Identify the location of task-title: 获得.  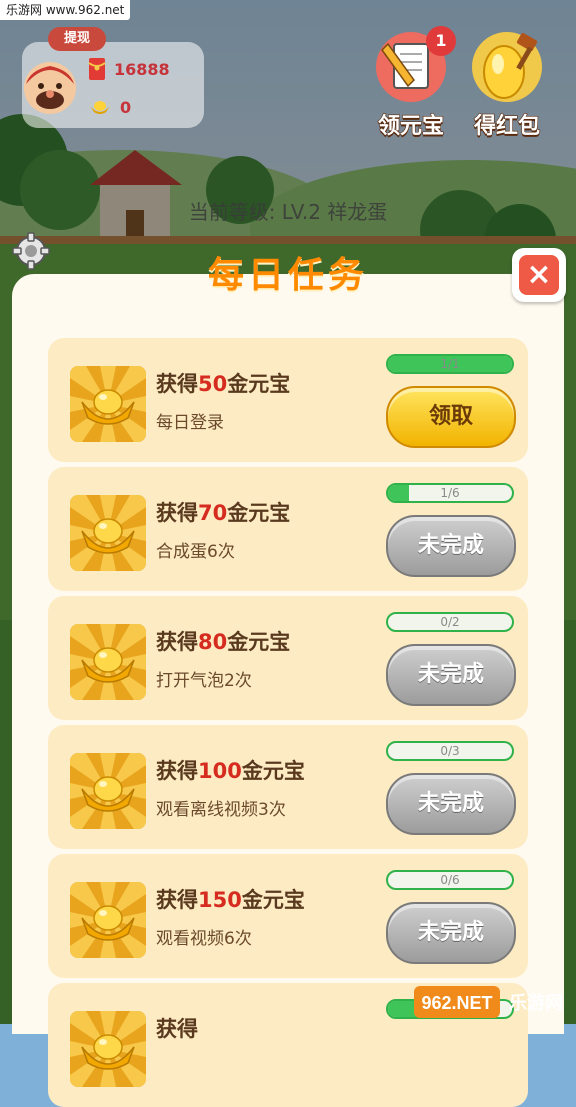
(177, 1028).